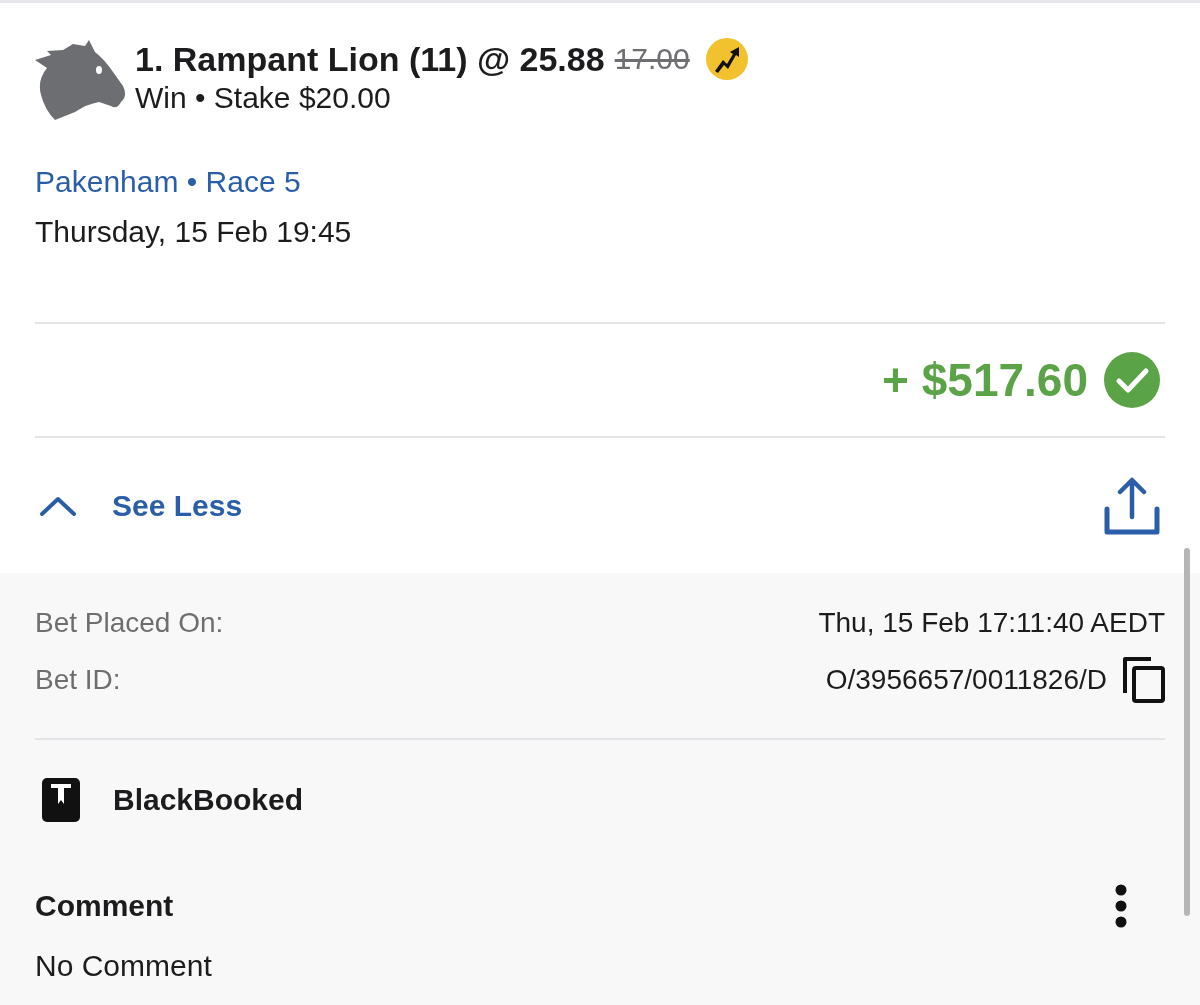  What do you see at coordinates (129, 623) in the screenshot?
I see `detail-label: Bet Placed On:` at bounding box center [129, 623].